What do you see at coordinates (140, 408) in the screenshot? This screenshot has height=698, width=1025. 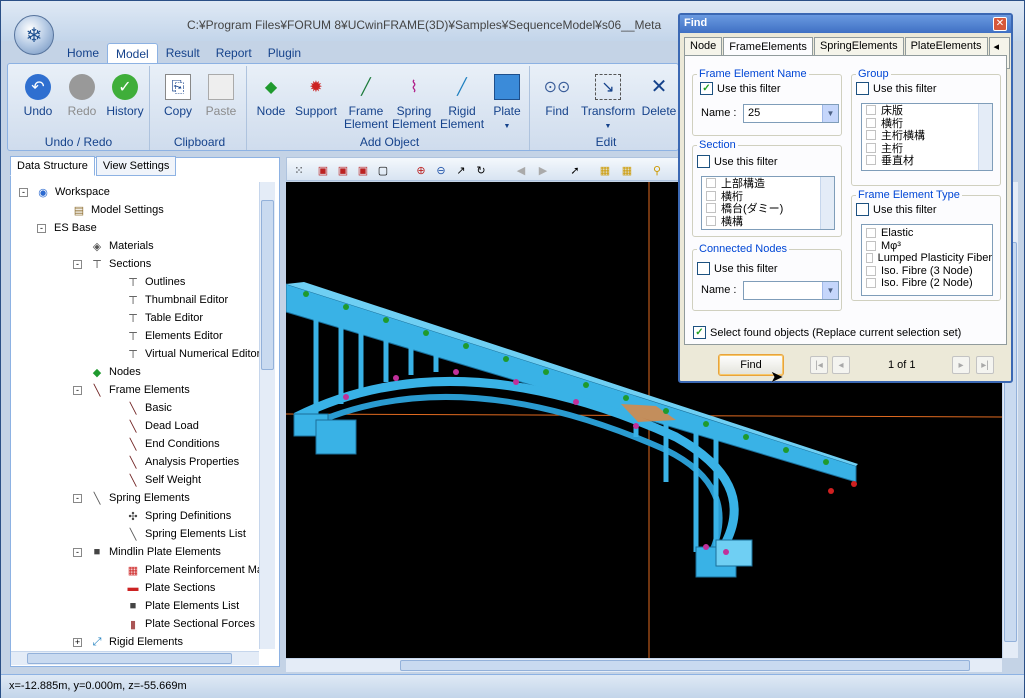 I see `tree-item: ╲ Basic` at bounding box center [140, 408].